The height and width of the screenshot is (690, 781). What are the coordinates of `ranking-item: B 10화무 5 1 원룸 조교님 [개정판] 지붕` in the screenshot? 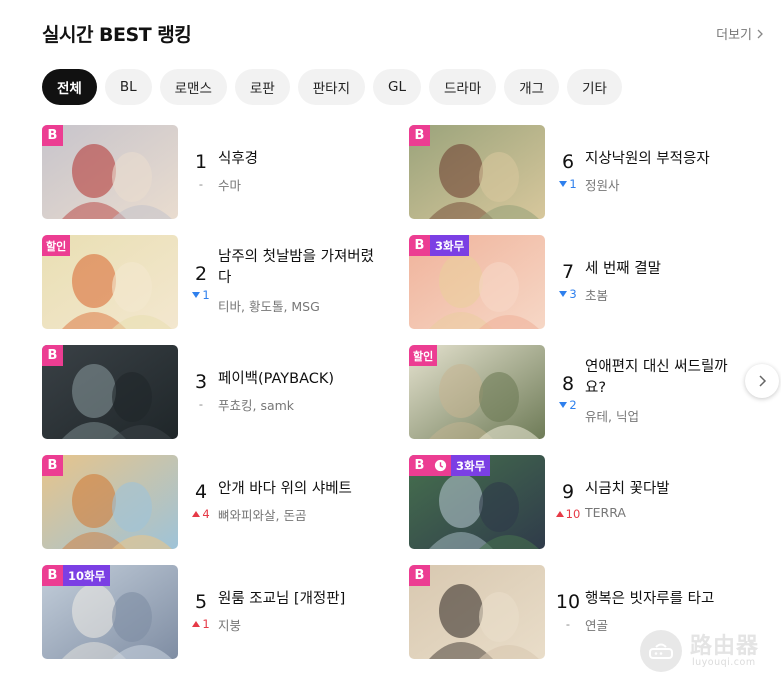 It's located at (212, 612).